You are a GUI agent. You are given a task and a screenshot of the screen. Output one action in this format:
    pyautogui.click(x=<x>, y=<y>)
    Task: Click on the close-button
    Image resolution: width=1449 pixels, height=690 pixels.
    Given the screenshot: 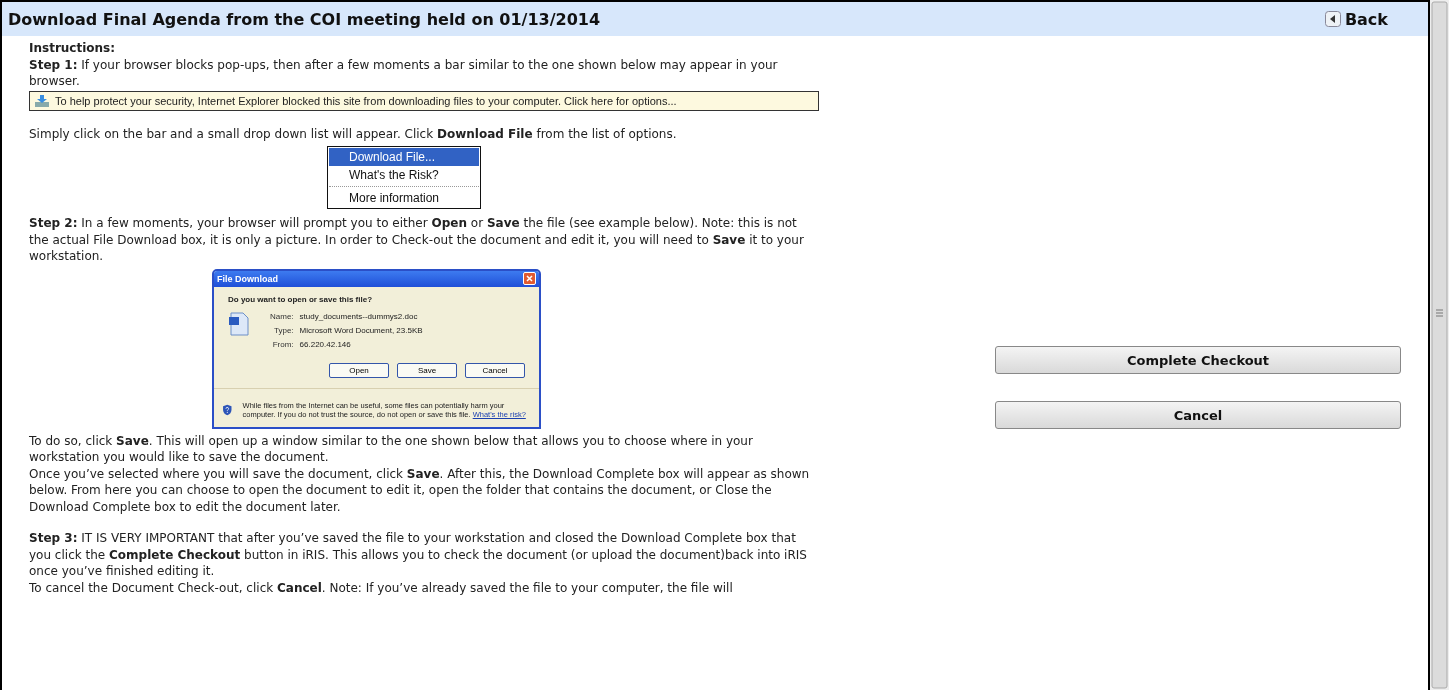 What is the action you would take?
    pyautogui.click(x=529, y=278)
    